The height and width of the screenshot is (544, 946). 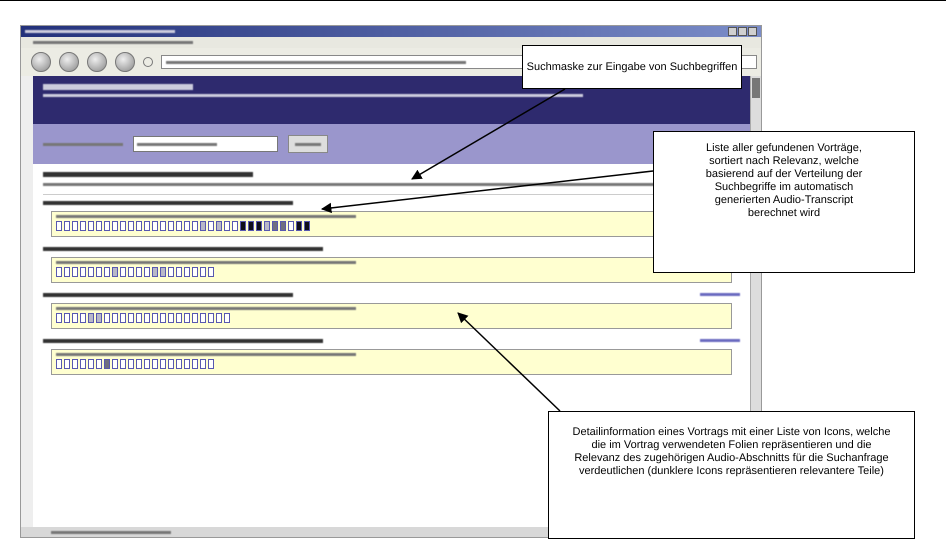 What do you see at coordinates (784, 202) in the screenshot?
I see `callout-tooltip: Liste aller gefundenen Vorträge, sortiert nach Relevanz, welche basierend auf der Verteilung der Suchbegriffe im automatisch generierten Audio-Transcript berechnet wird` at bounding box center [784, 202].